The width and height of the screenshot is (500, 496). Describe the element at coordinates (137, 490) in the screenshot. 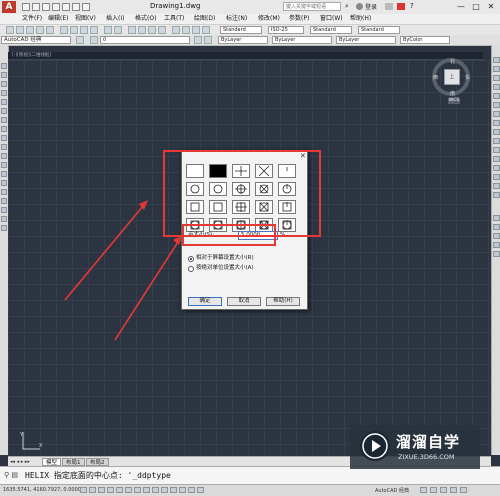

I see `3d-object-snap-icon` at that location.